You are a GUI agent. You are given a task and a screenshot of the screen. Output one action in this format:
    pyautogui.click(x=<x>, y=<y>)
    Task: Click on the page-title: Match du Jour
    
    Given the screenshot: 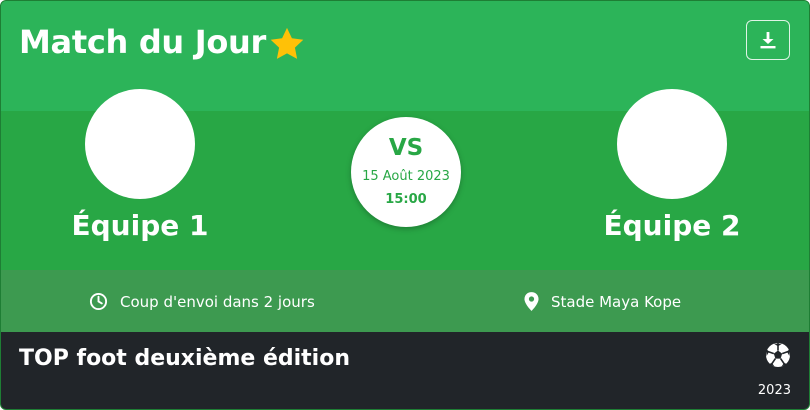 What is the action you would take?
    pyautogui.click(x=143, y=42)
    